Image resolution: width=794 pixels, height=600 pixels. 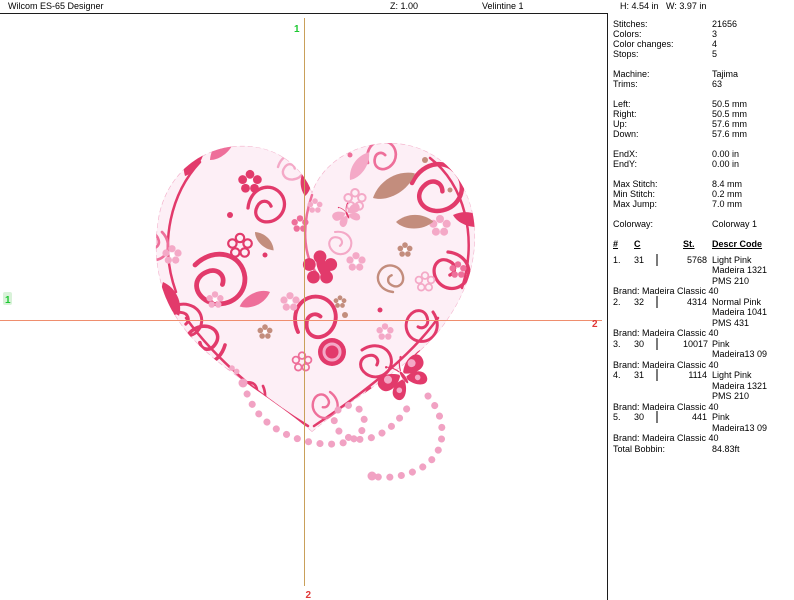 I want to click on total-bobbin-row: Total Bobbin: 84.83ft, so click(x=701, y=449).